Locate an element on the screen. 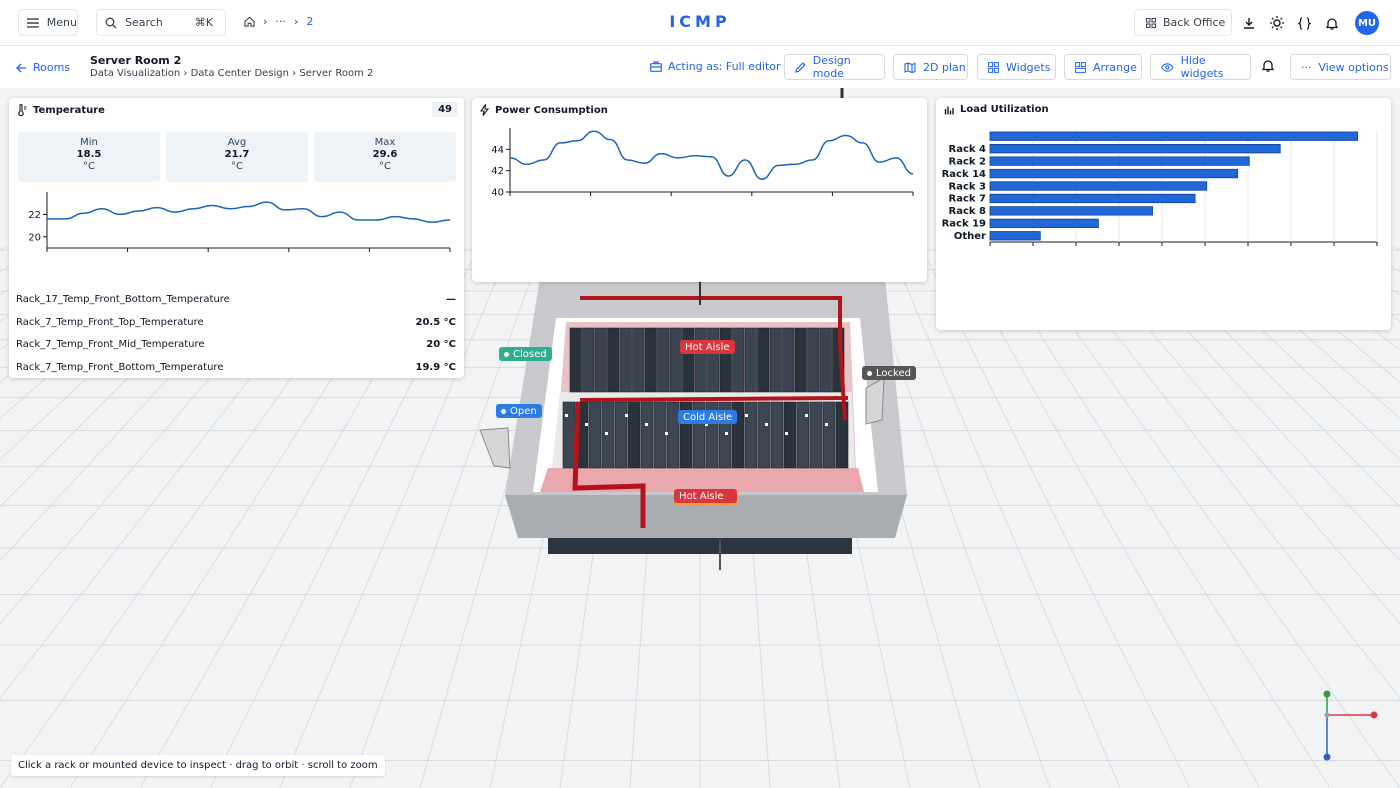 This screenshot has height=788, width=1400. menu-label: Menu is located at coordinates (61, 22).